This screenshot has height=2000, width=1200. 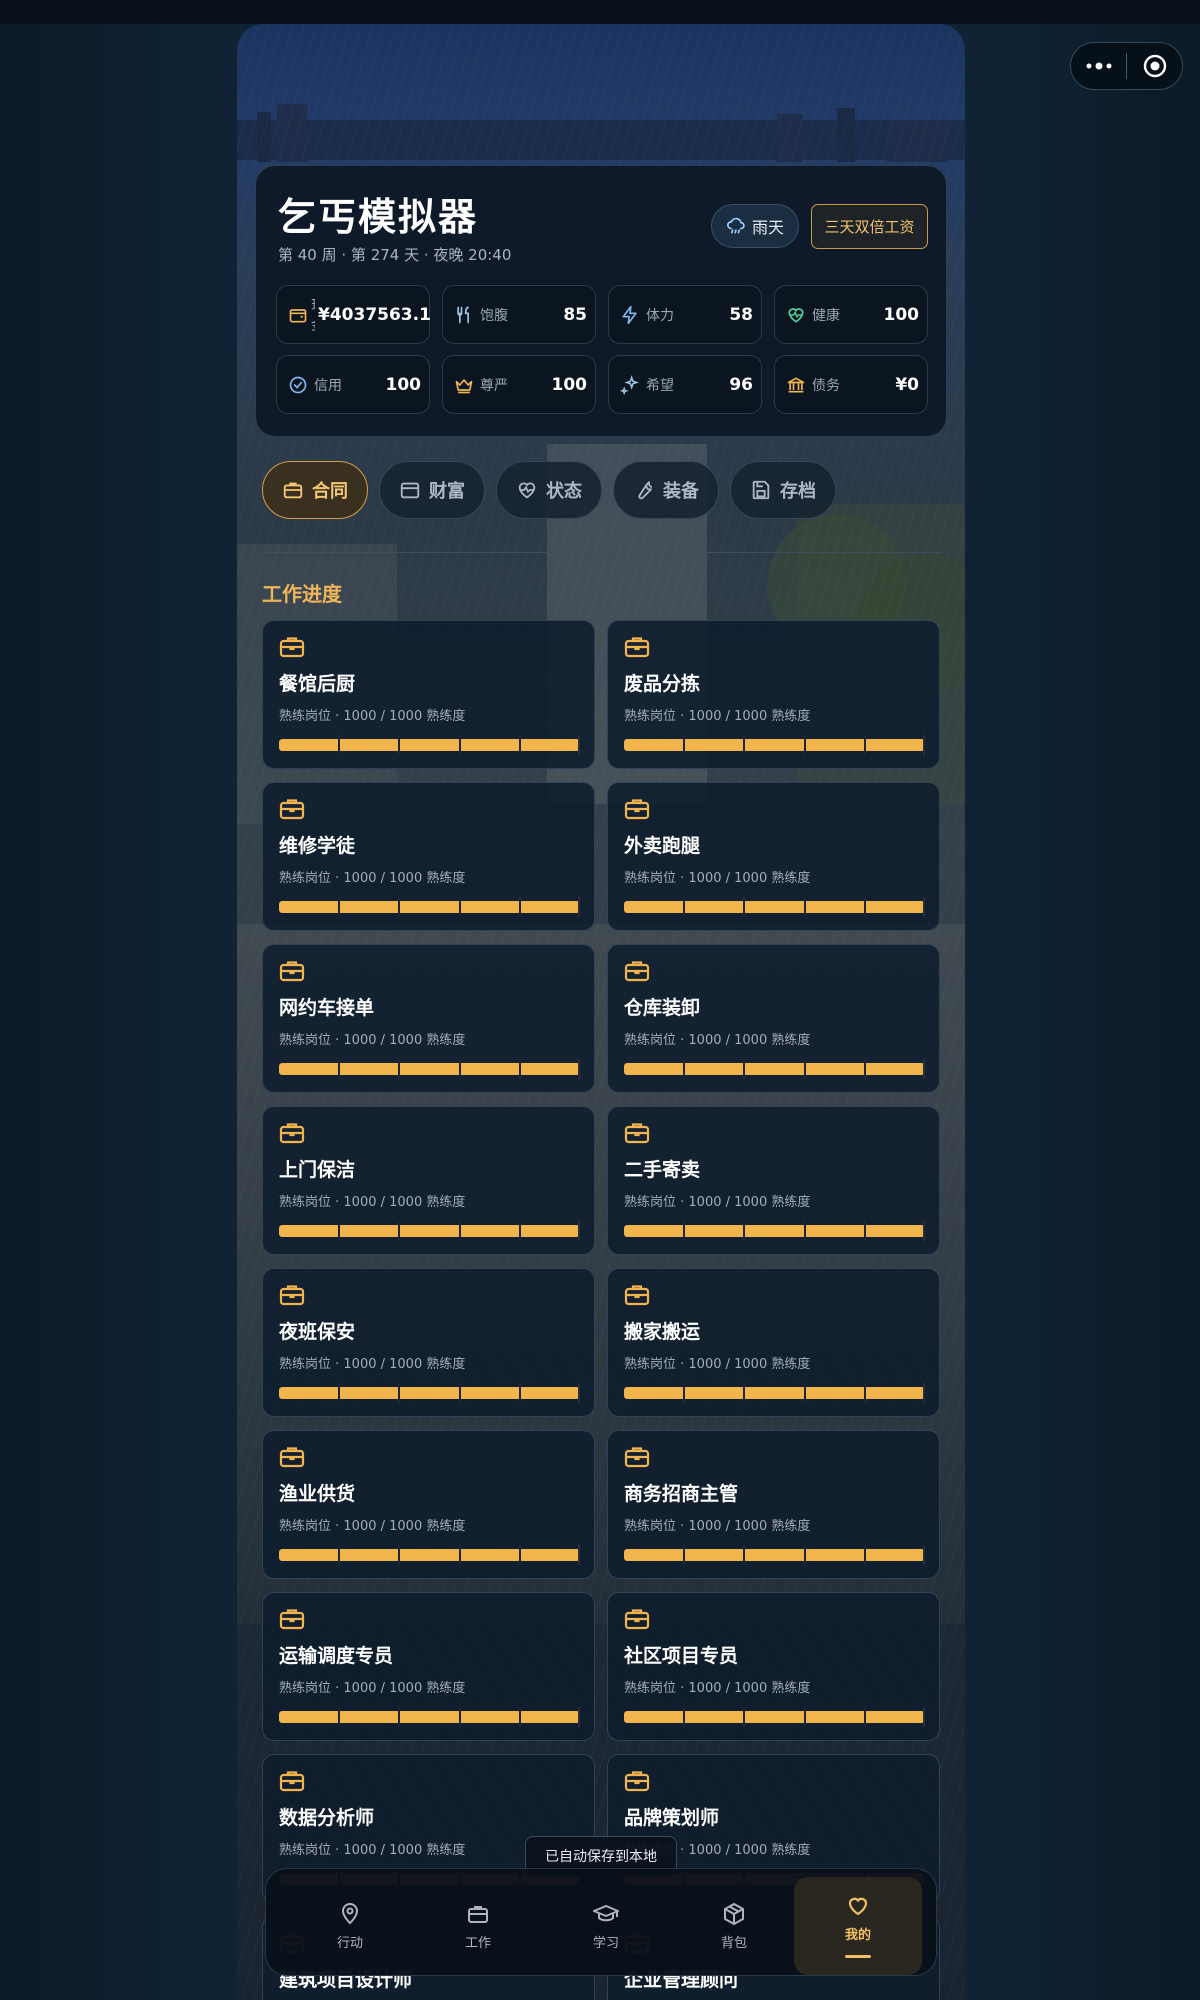 What do you see at coordinates (428, 1666) in the screenshot?
I see `job-card: 运输调度专员 熟练岗位 · 1000 / 1000 熟练度` at bounding box center [428, 1666].